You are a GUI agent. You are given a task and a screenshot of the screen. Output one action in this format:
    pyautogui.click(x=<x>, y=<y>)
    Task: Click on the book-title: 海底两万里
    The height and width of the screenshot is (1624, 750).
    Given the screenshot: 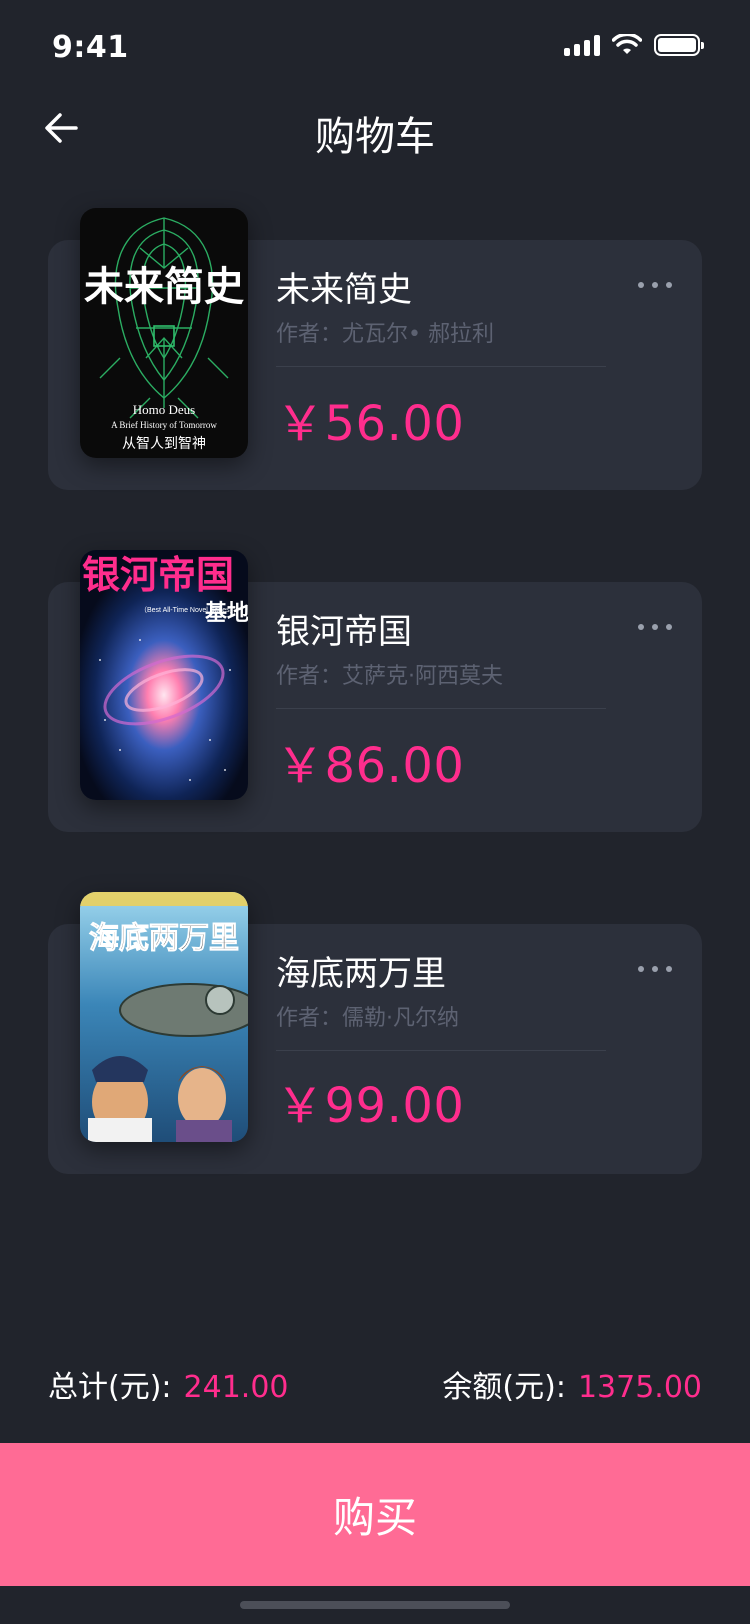 What is the action you would take?
    pyautogui.click(x=361, y=974)
    